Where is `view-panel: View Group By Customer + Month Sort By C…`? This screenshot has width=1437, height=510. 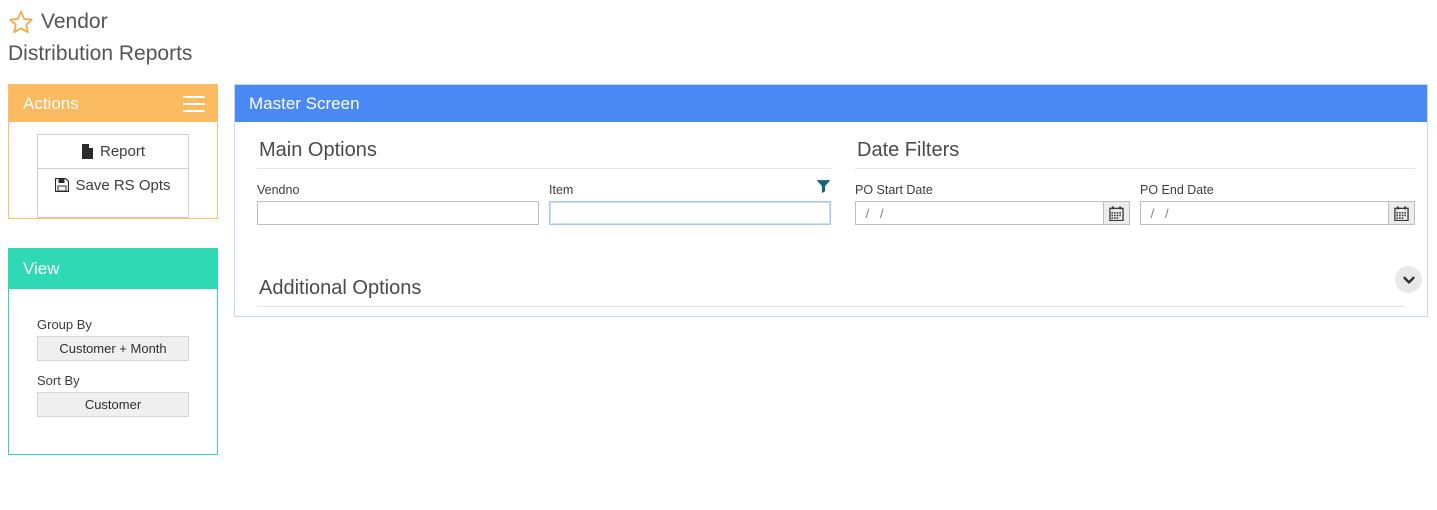 view-panel: View Group By Customer + Month Sort By C… is located at coordinates (113, 351).